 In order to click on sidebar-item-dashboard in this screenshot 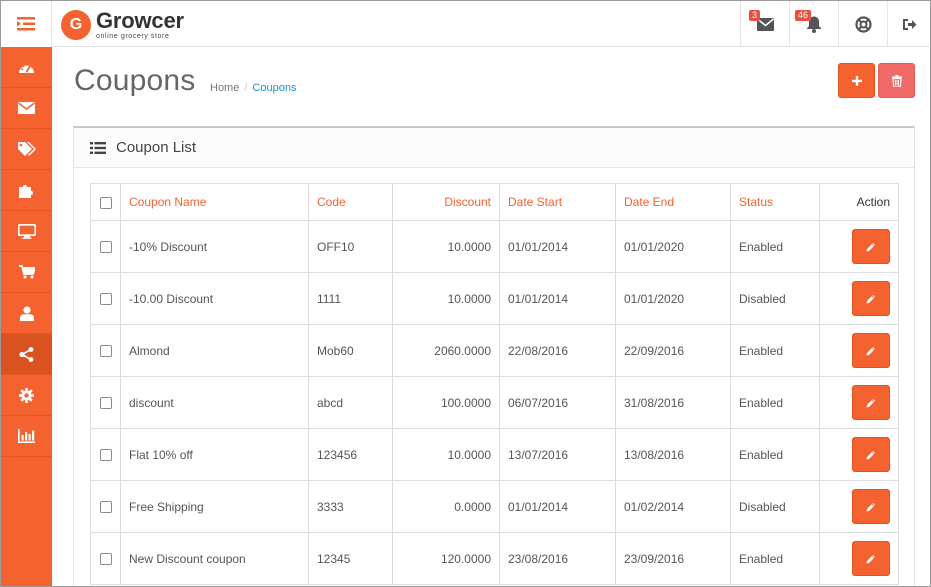, I will do `click(26, 67)`.